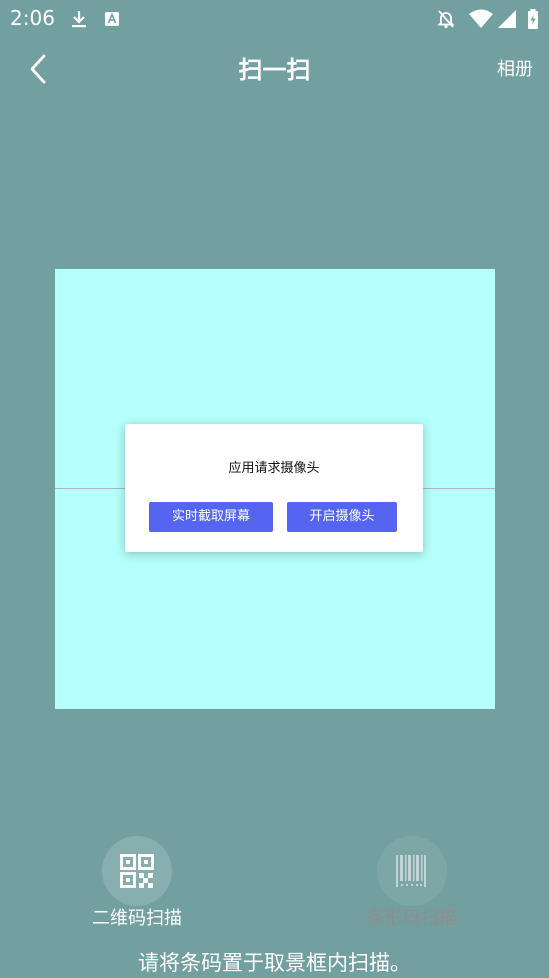  I want to click on qr-mode-button, so click(137, 871).